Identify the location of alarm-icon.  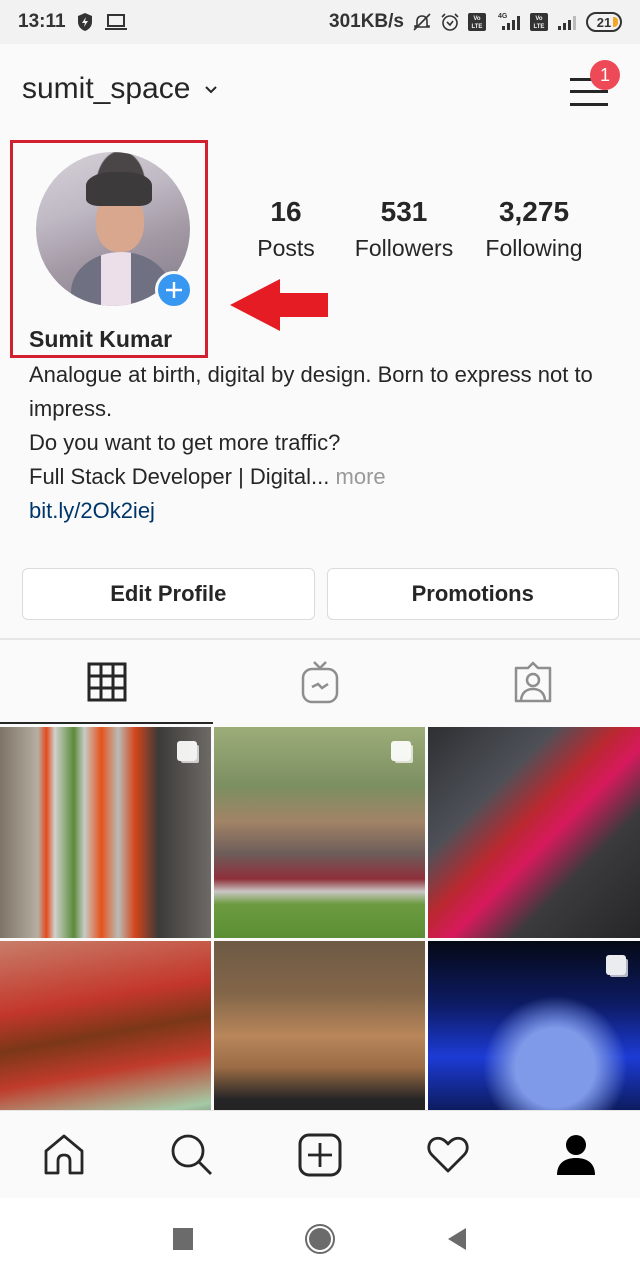
(450, 22).